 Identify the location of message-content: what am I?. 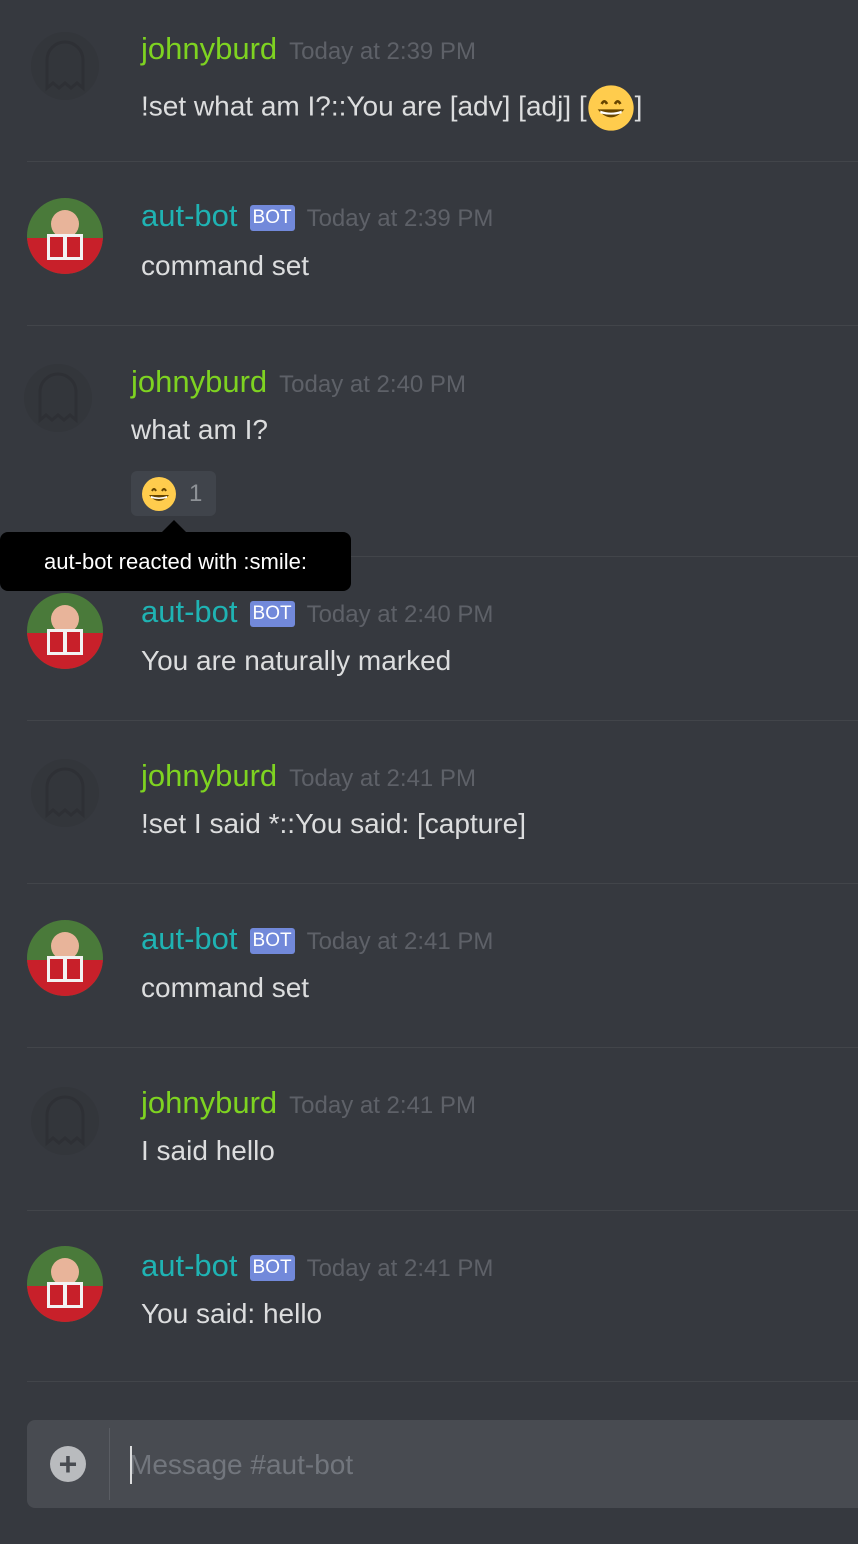
(199, 429).